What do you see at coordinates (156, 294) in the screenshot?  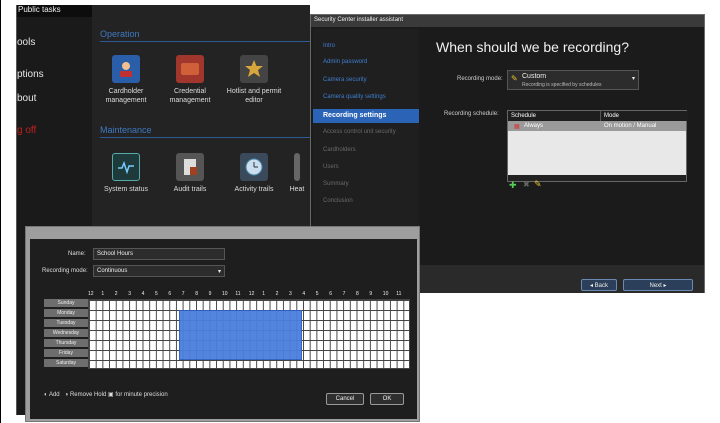 I see `hour-label: 5` at bounding box center [156, 294].